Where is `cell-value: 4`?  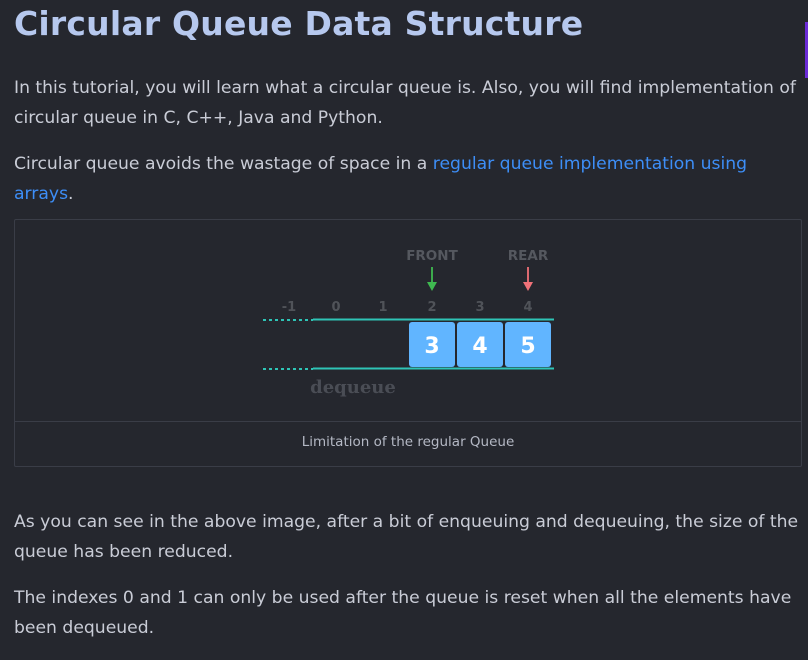 cell-value: 4 is located at coordinates (479, 346).